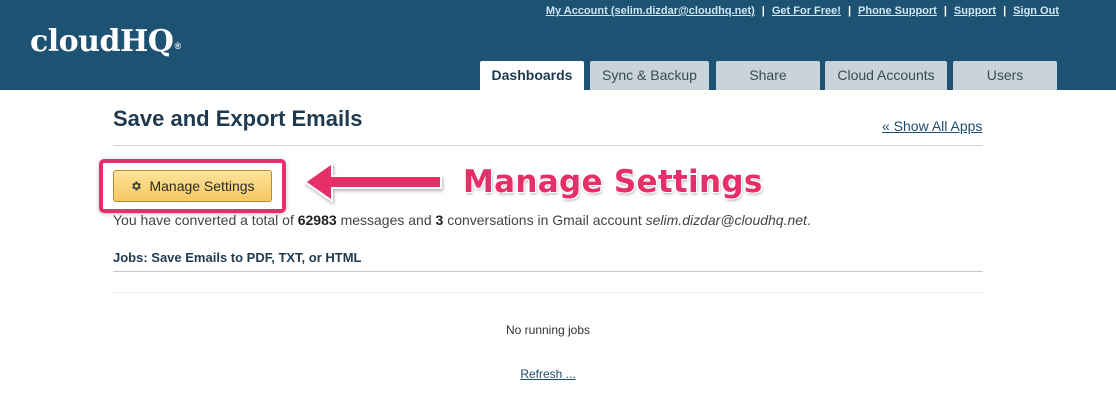  Describe the element at coordinates (317, 220) in the screenshot. I see `messages-count: 62983` at that location.